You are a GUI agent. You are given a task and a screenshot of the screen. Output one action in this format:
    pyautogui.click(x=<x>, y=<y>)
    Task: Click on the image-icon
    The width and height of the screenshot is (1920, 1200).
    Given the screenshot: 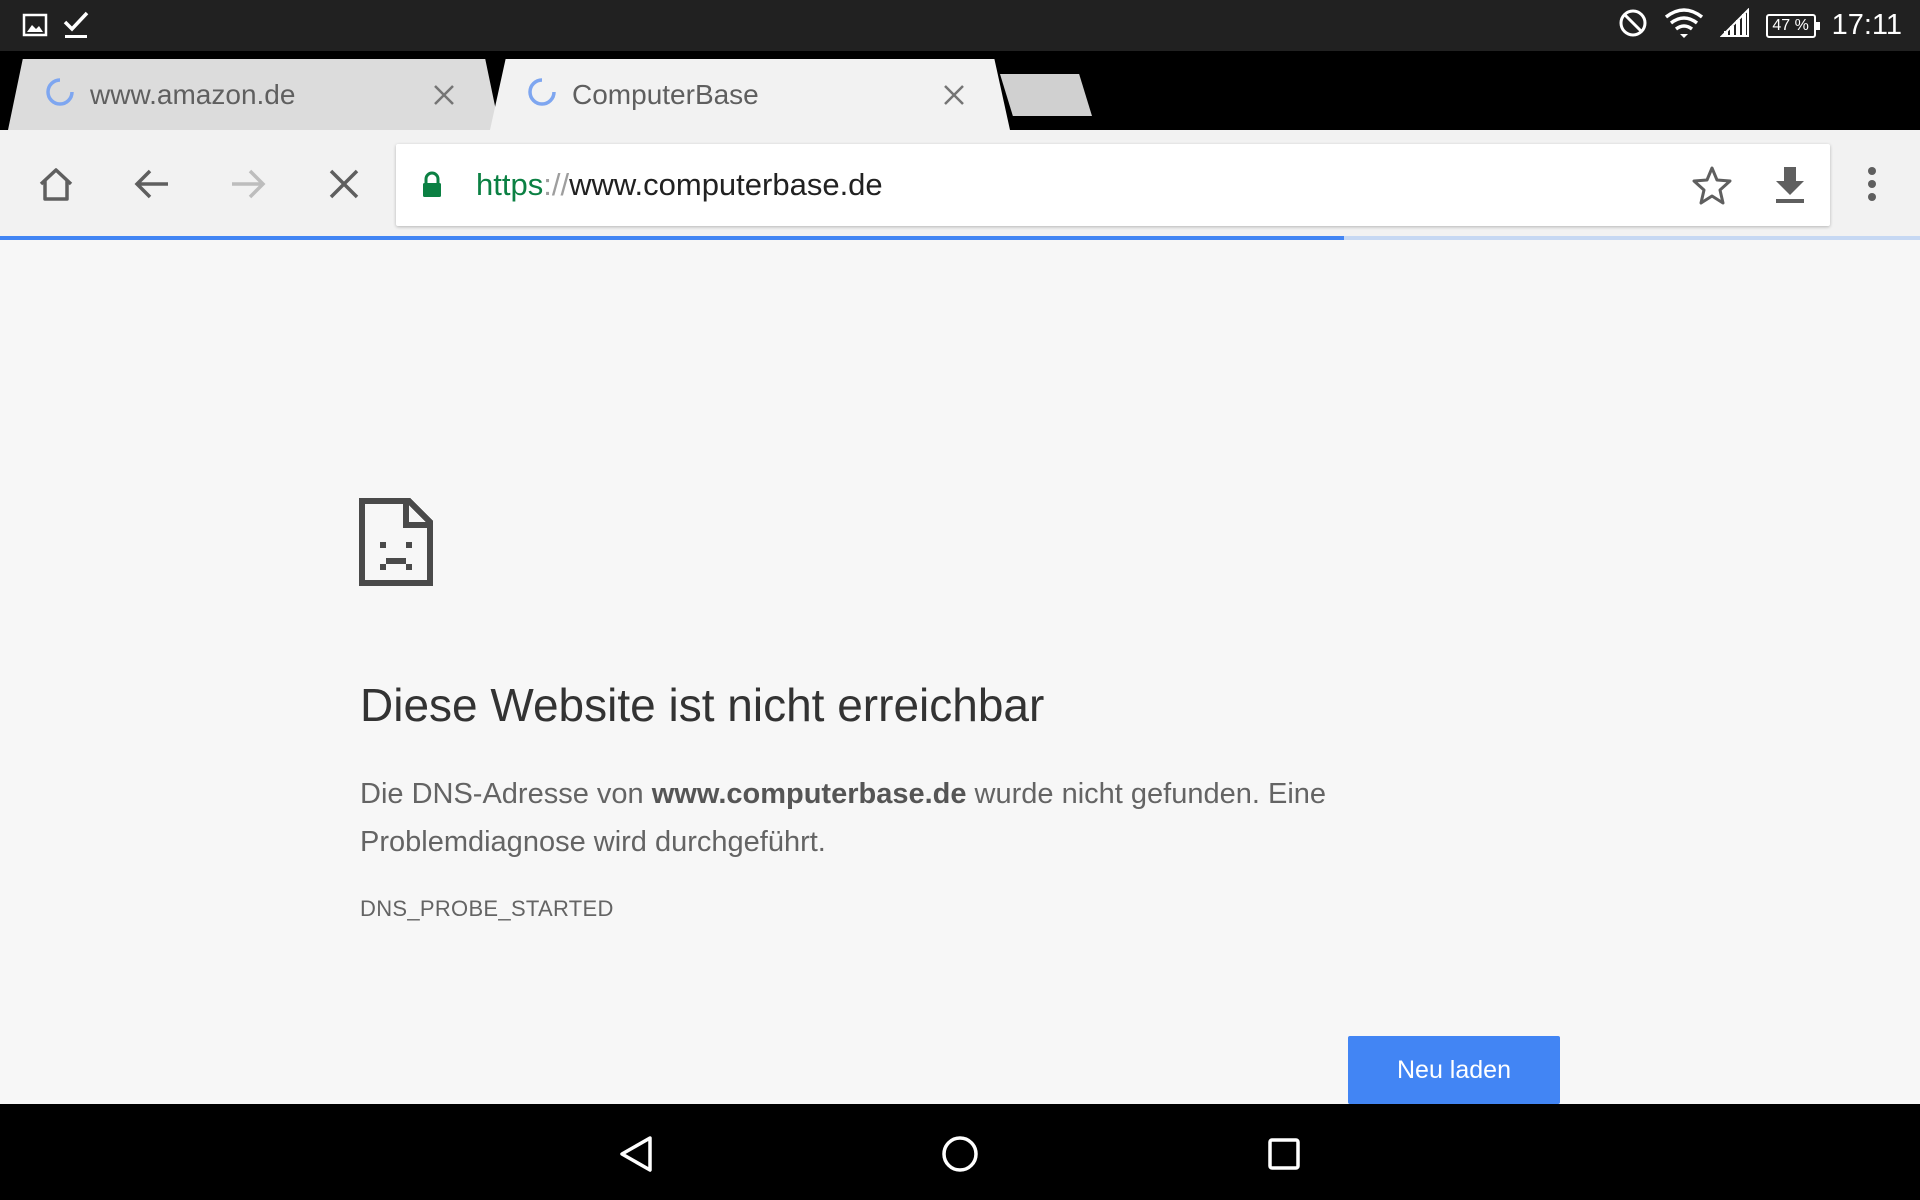 What is the action you would take?
    pyautogui.click(x=35, y=27)
    